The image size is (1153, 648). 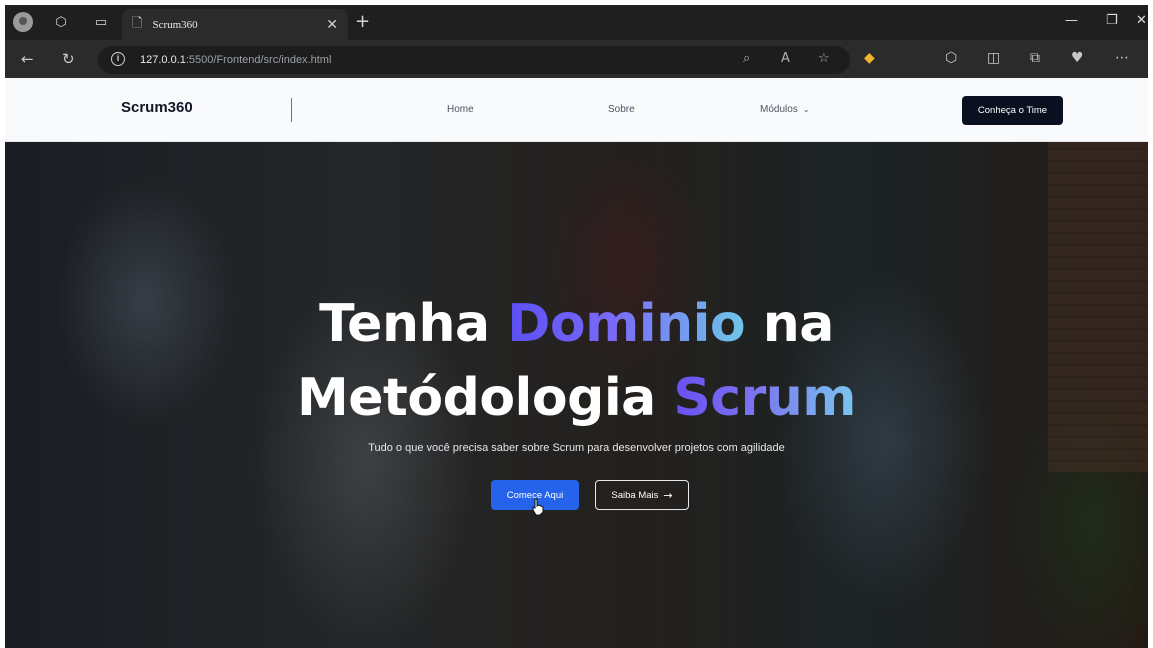 I want to click on arrow-right-icon: →, so click(x=668, y=495).